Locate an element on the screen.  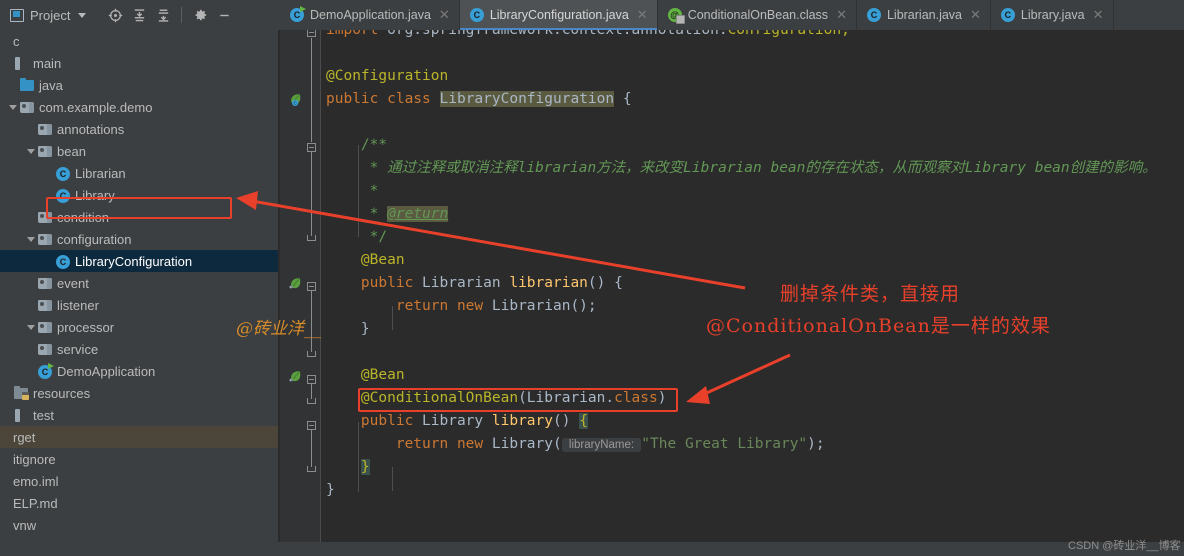
annotation-note-line2: @ConditionalOnBean是一样的效果 is located at coordinates (878, 326).